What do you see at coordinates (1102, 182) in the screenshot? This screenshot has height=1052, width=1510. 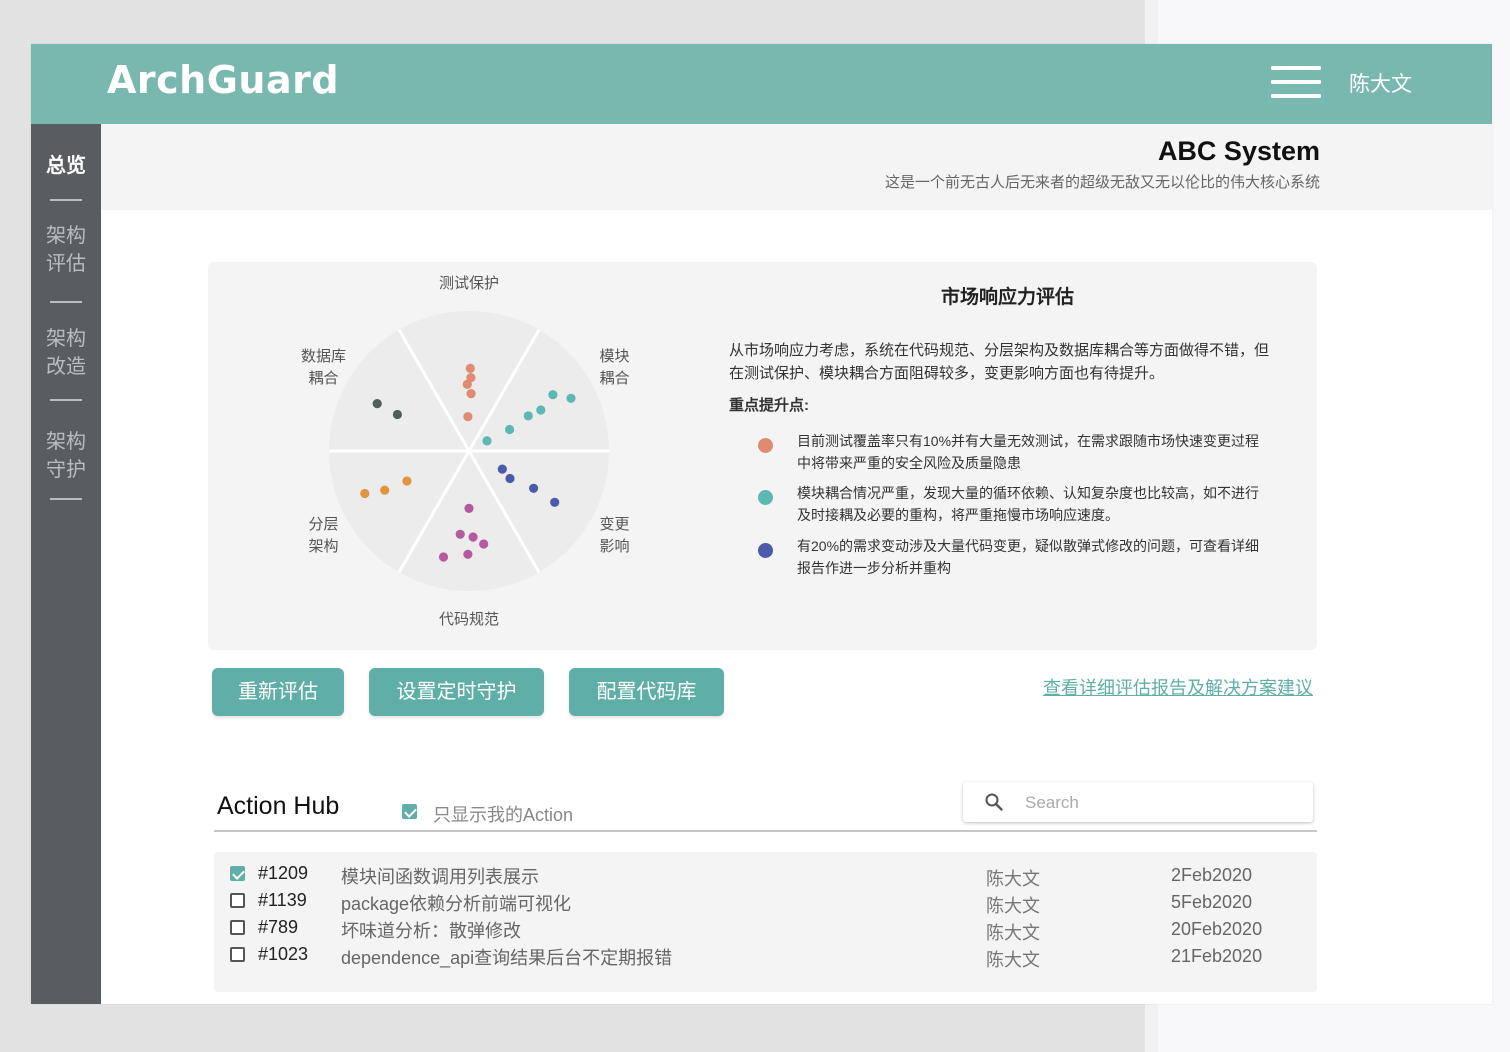 I see `system-description: 这是一个前无古人后无来者的超级无敌又无以伦比的伟大核心系统` at bounding box center [1102, 182].